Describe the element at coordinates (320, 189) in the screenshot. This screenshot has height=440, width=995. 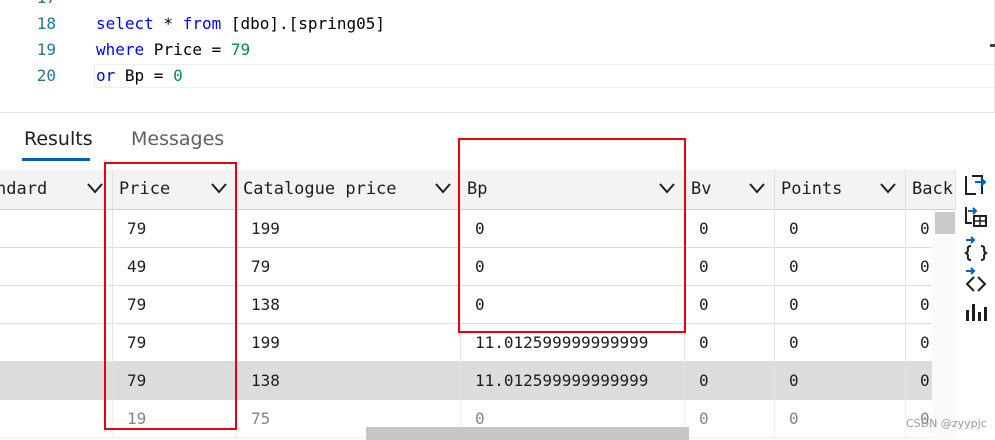
I see `column-header-label: Catalogue price` at that location.